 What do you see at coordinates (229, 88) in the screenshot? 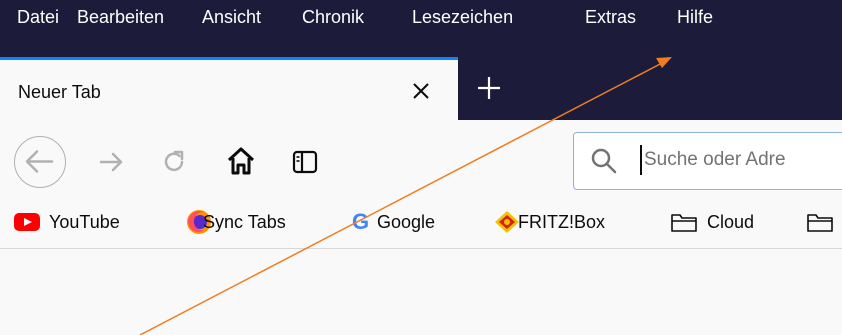
I see `tab-neuer-tab: Neuer Tab` at bounding box center [229, 88].